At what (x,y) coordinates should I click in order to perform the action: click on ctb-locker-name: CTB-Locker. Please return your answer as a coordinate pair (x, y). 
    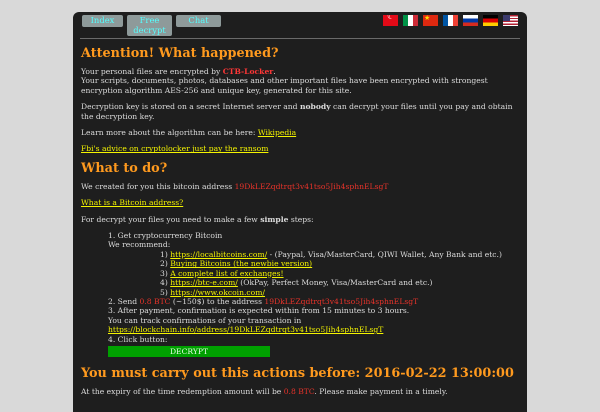
    Looking at the image, I should click on (248, 71).